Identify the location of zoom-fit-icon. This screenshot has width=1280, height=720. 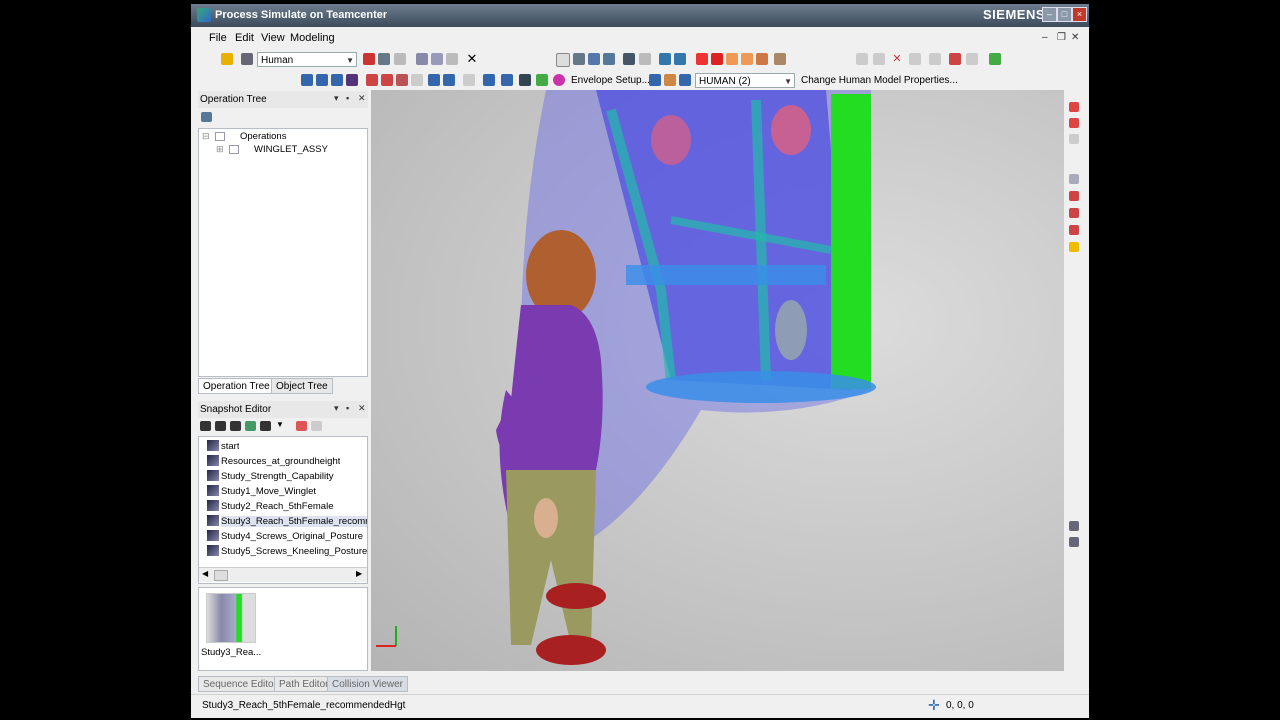
(629, 59).